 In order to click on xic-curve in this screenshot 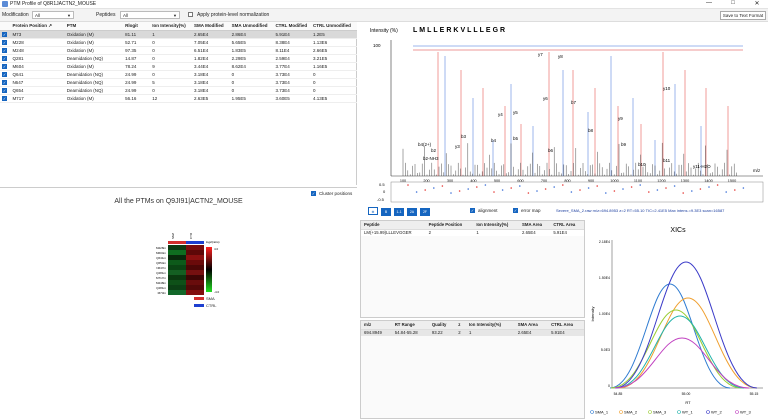, I will do `click(680, 352)`.